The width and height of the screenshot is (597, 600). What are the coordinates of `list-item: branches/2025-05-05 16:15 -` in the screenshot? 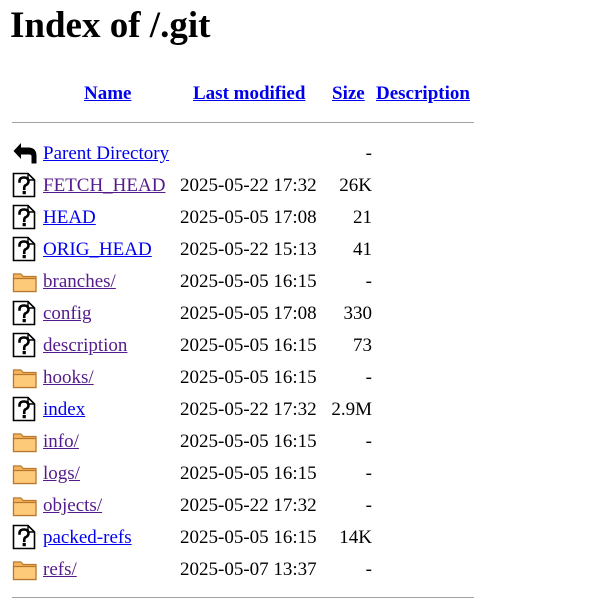 It's located at (240, 282).